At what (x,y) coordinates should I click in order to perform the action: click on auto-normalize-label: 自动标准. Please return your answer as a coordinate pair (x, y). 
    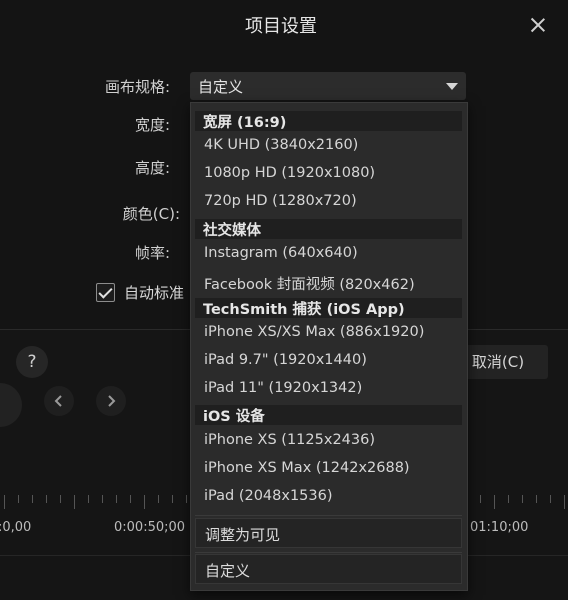
    Looking at the image, I should click on (154, 293).